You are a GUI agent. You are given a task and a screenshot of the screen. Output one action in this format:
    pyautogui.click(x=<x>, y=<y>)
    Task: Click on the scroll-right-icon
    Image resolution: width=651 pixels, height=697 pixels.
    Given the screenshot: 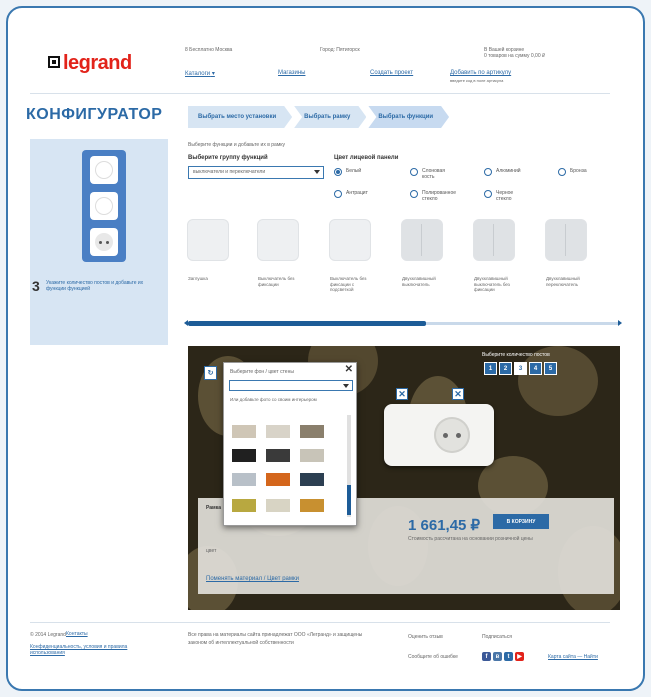 What is the action you would take?
    pyautogui.click(x=620, y=323)
    